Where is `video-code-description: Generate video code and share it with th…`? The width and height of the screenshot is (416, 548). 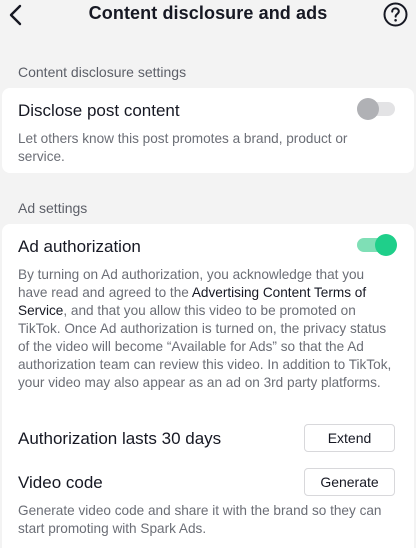
video-code-description: Generate video code and share it with th… is located at coordinates (200, 519).